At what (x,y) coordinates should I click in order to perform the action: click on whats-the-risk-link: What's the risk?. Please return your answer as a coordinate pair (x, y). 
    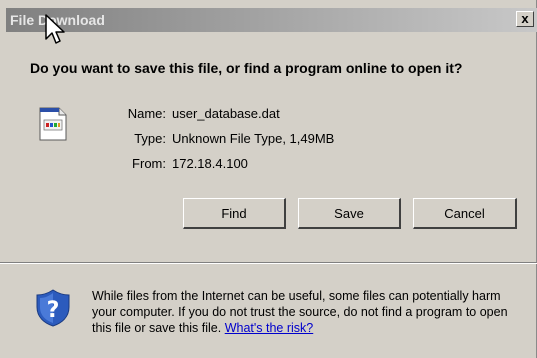
    Looking at the image, I should click on (269, 328).